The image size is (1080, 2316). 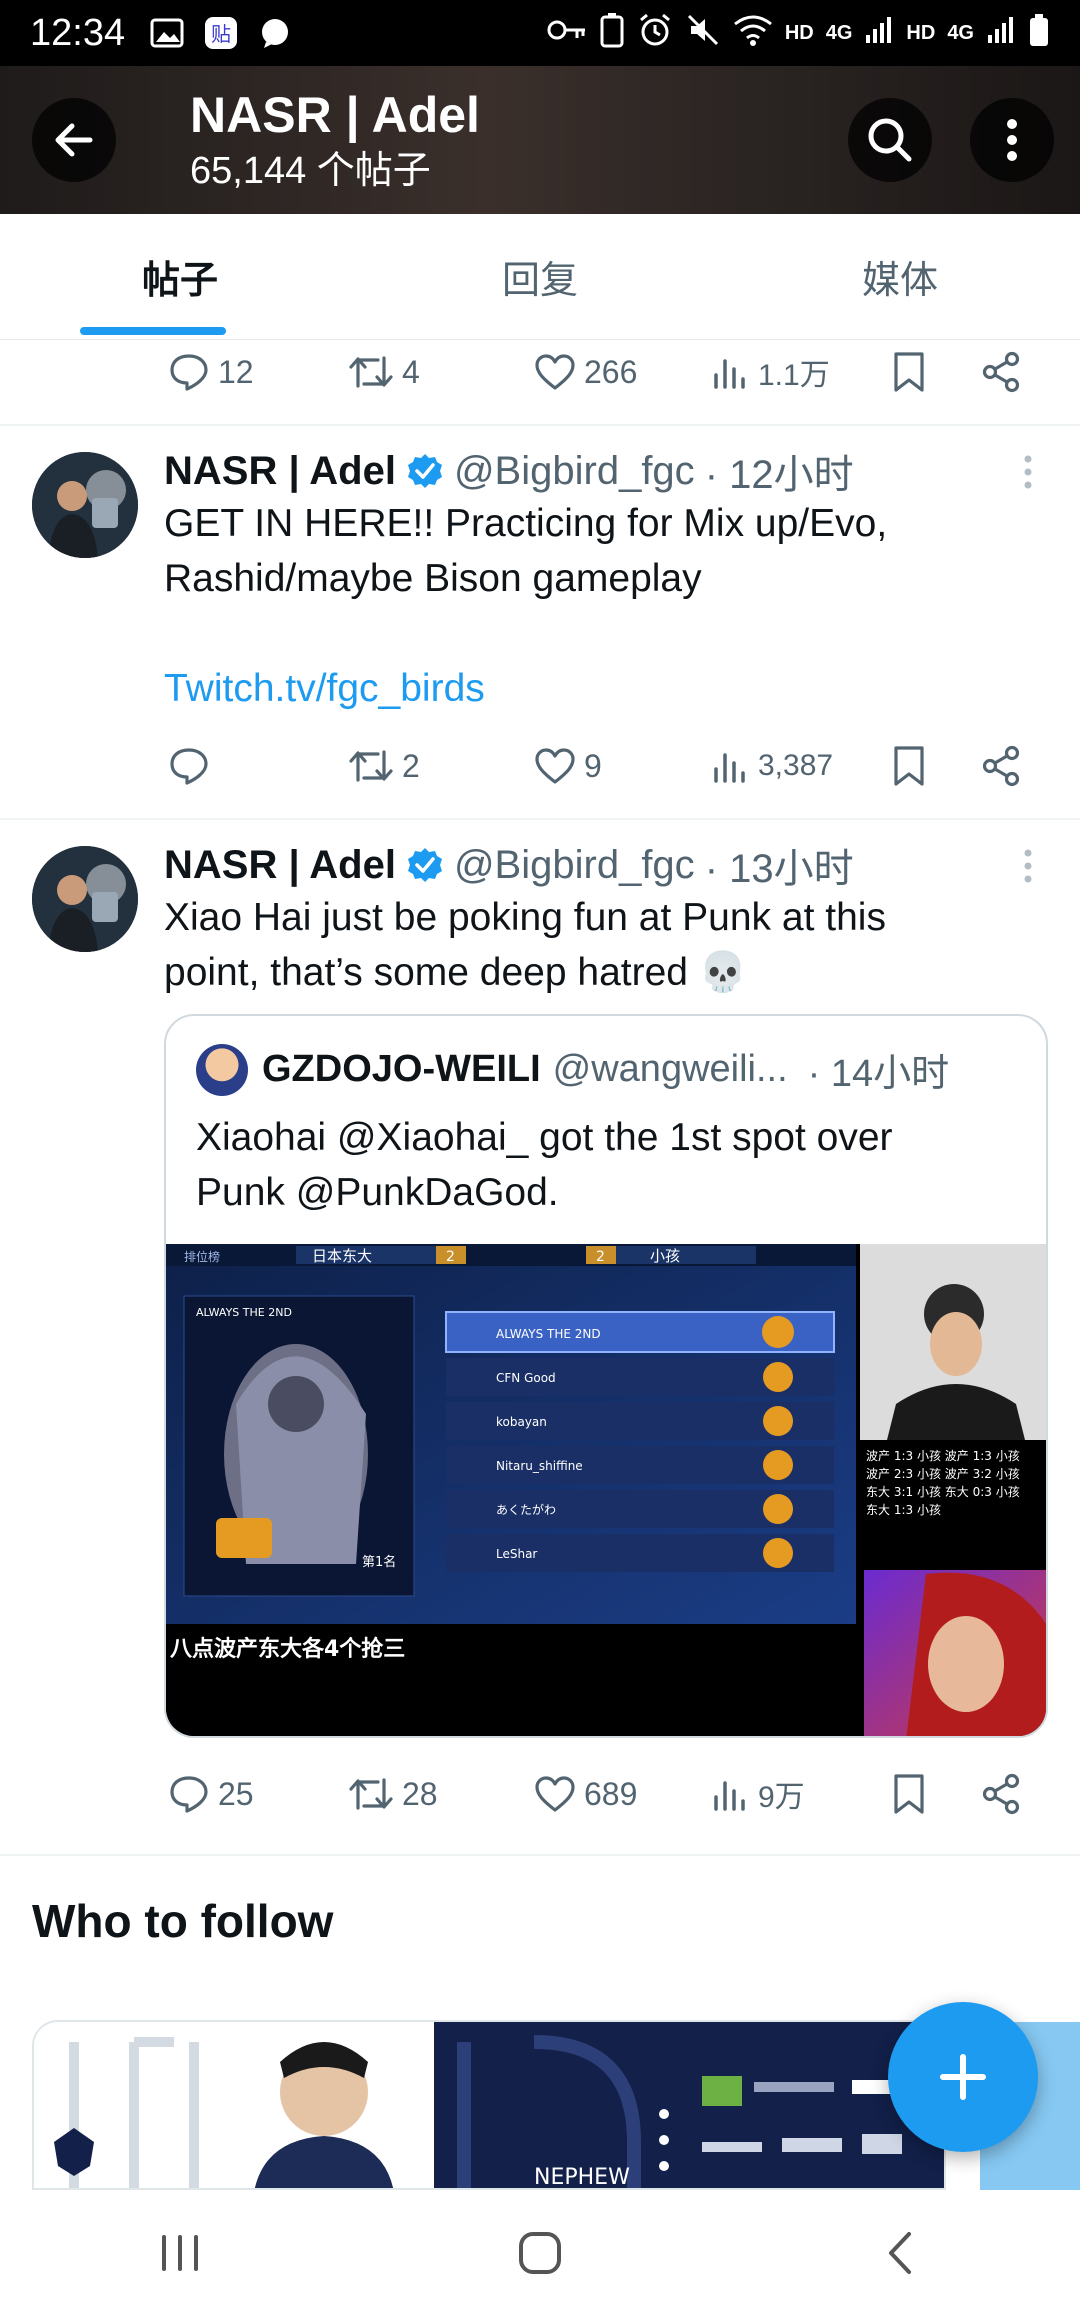 I want to click on tab-replies: 回复, so click(x=540, y=276).